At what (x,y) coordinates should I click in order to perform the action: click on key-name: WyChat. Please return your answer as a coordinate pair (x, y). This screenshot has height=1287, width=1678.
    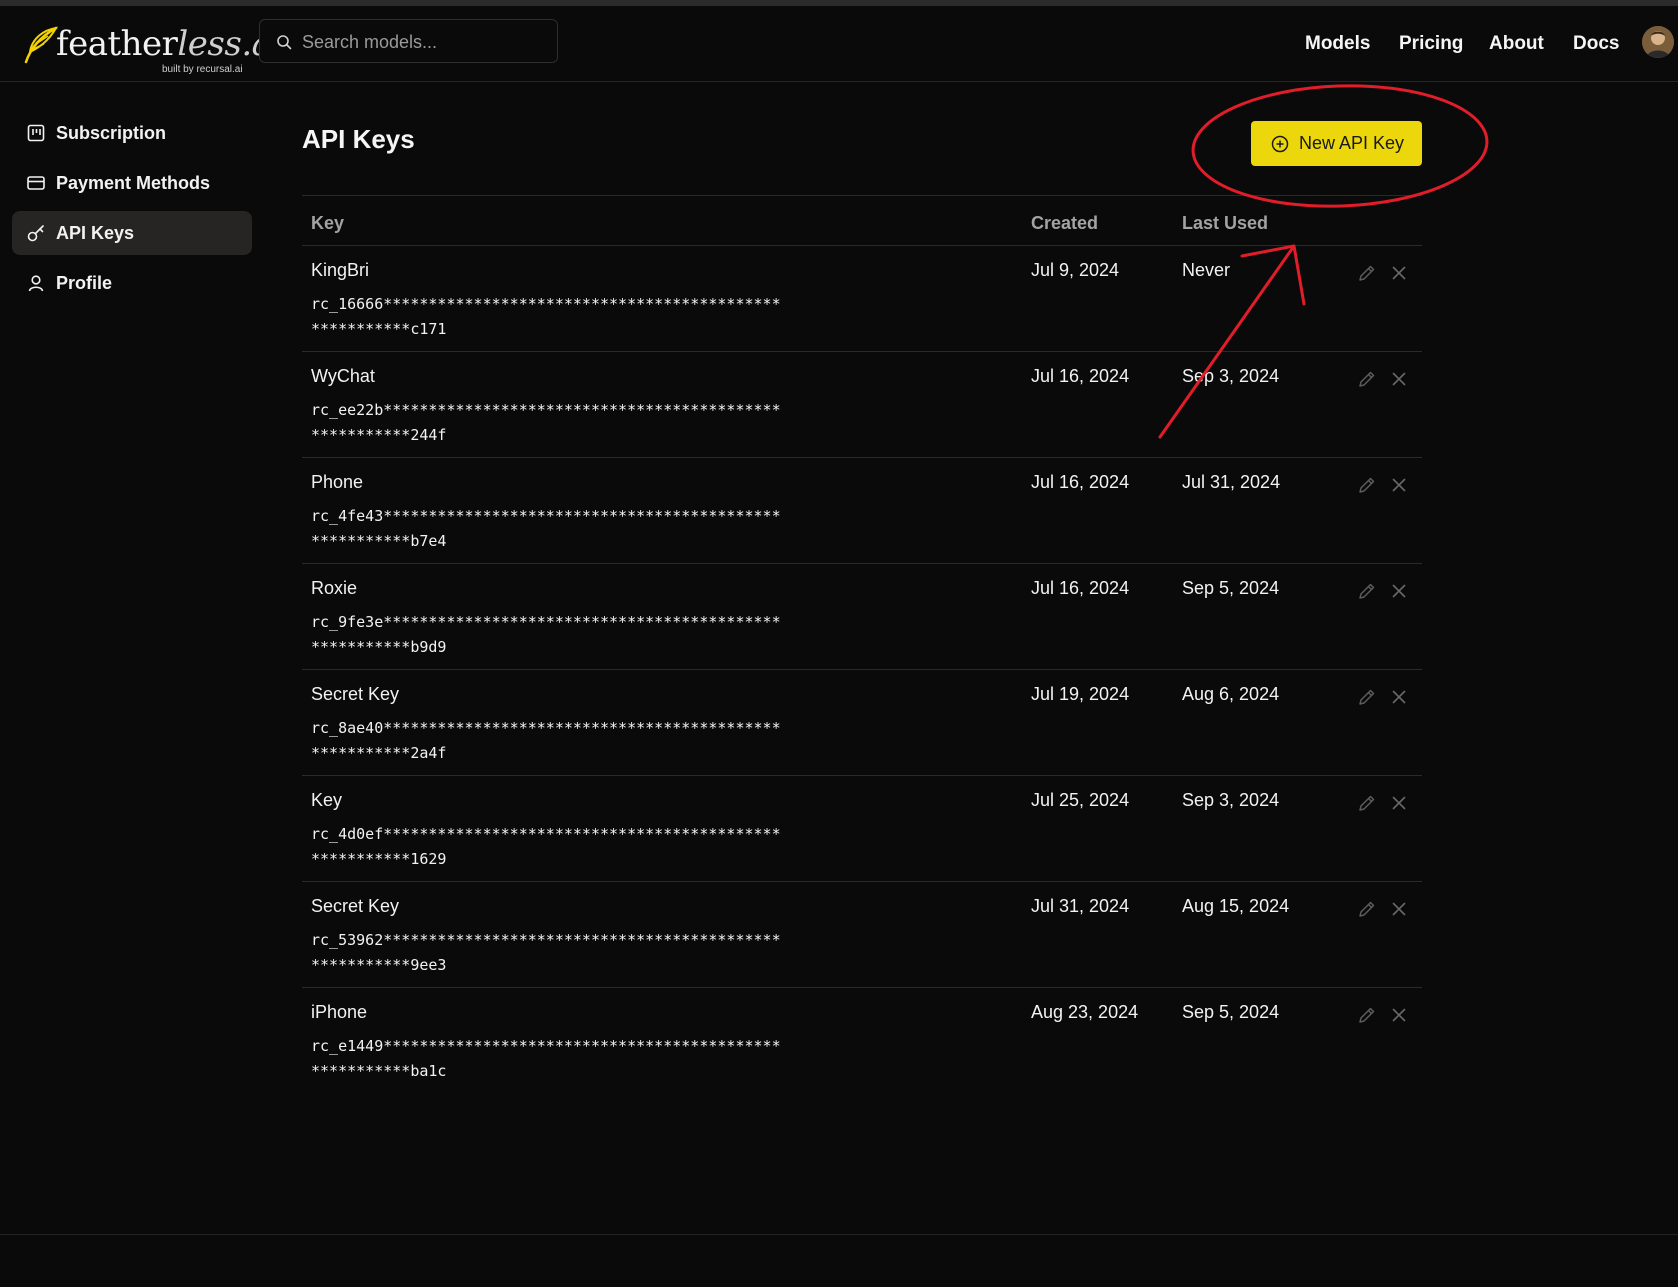
    Looking at the image, I should click on (343, 376).